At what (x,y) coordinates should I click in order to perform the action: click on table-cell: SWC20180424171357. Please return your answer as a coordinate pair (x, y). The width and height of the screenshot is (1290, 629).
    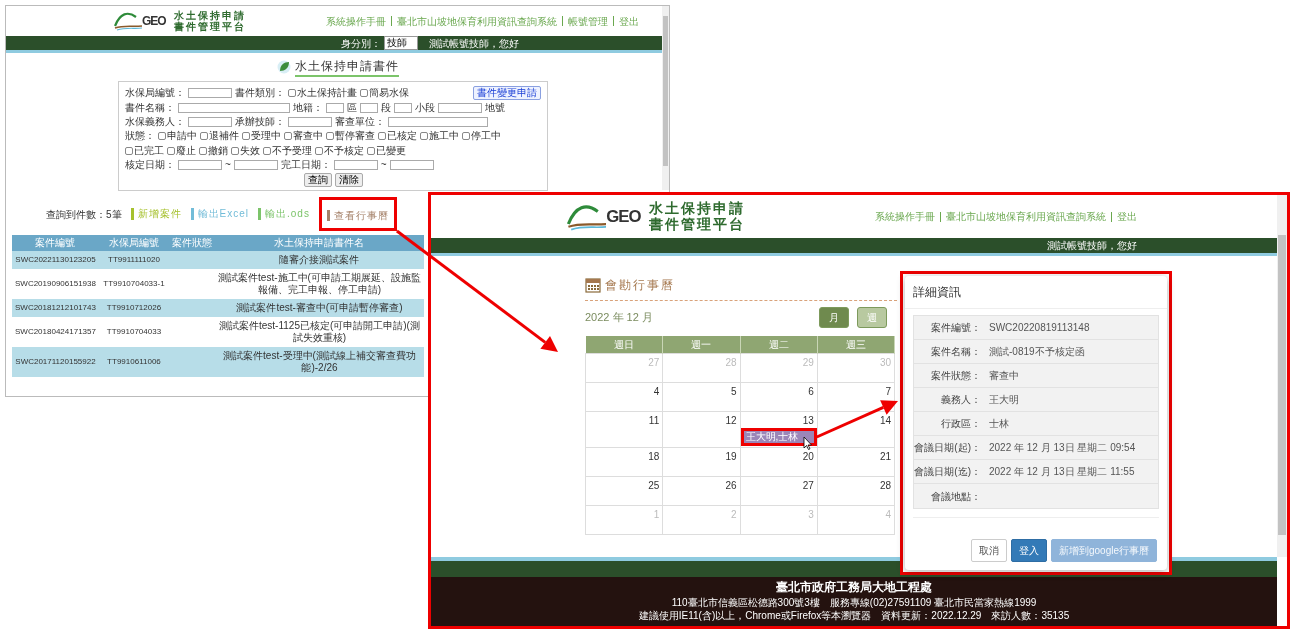
    Looking at the image, I should click on (55, 331).